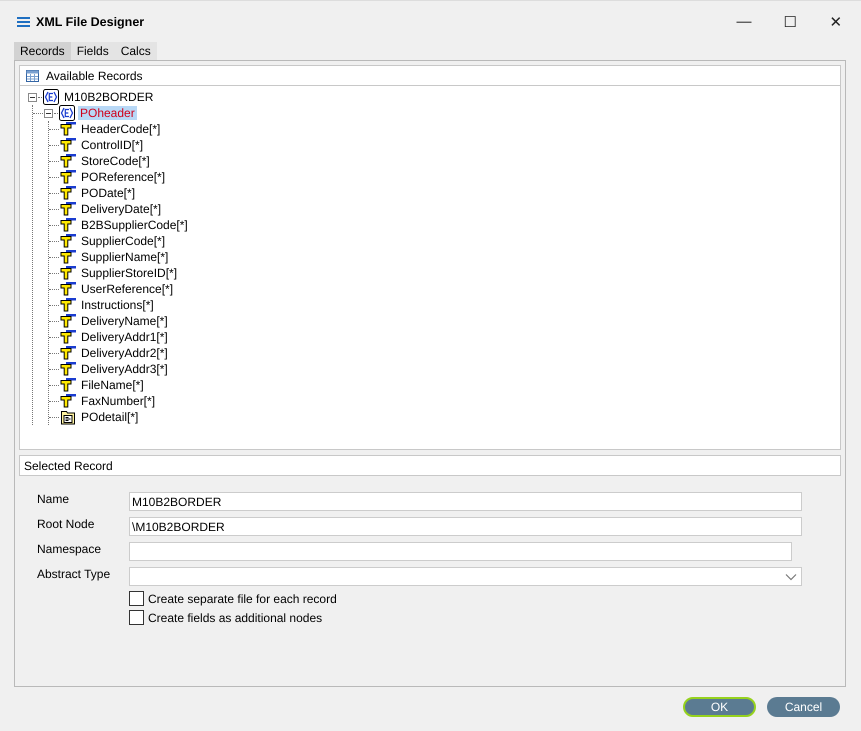 This screenshot has height=731, width=861. What do you see at coordinates (92, 51) in the screenshot?
I see `tab: Fields` at bounding box center [92, 51].